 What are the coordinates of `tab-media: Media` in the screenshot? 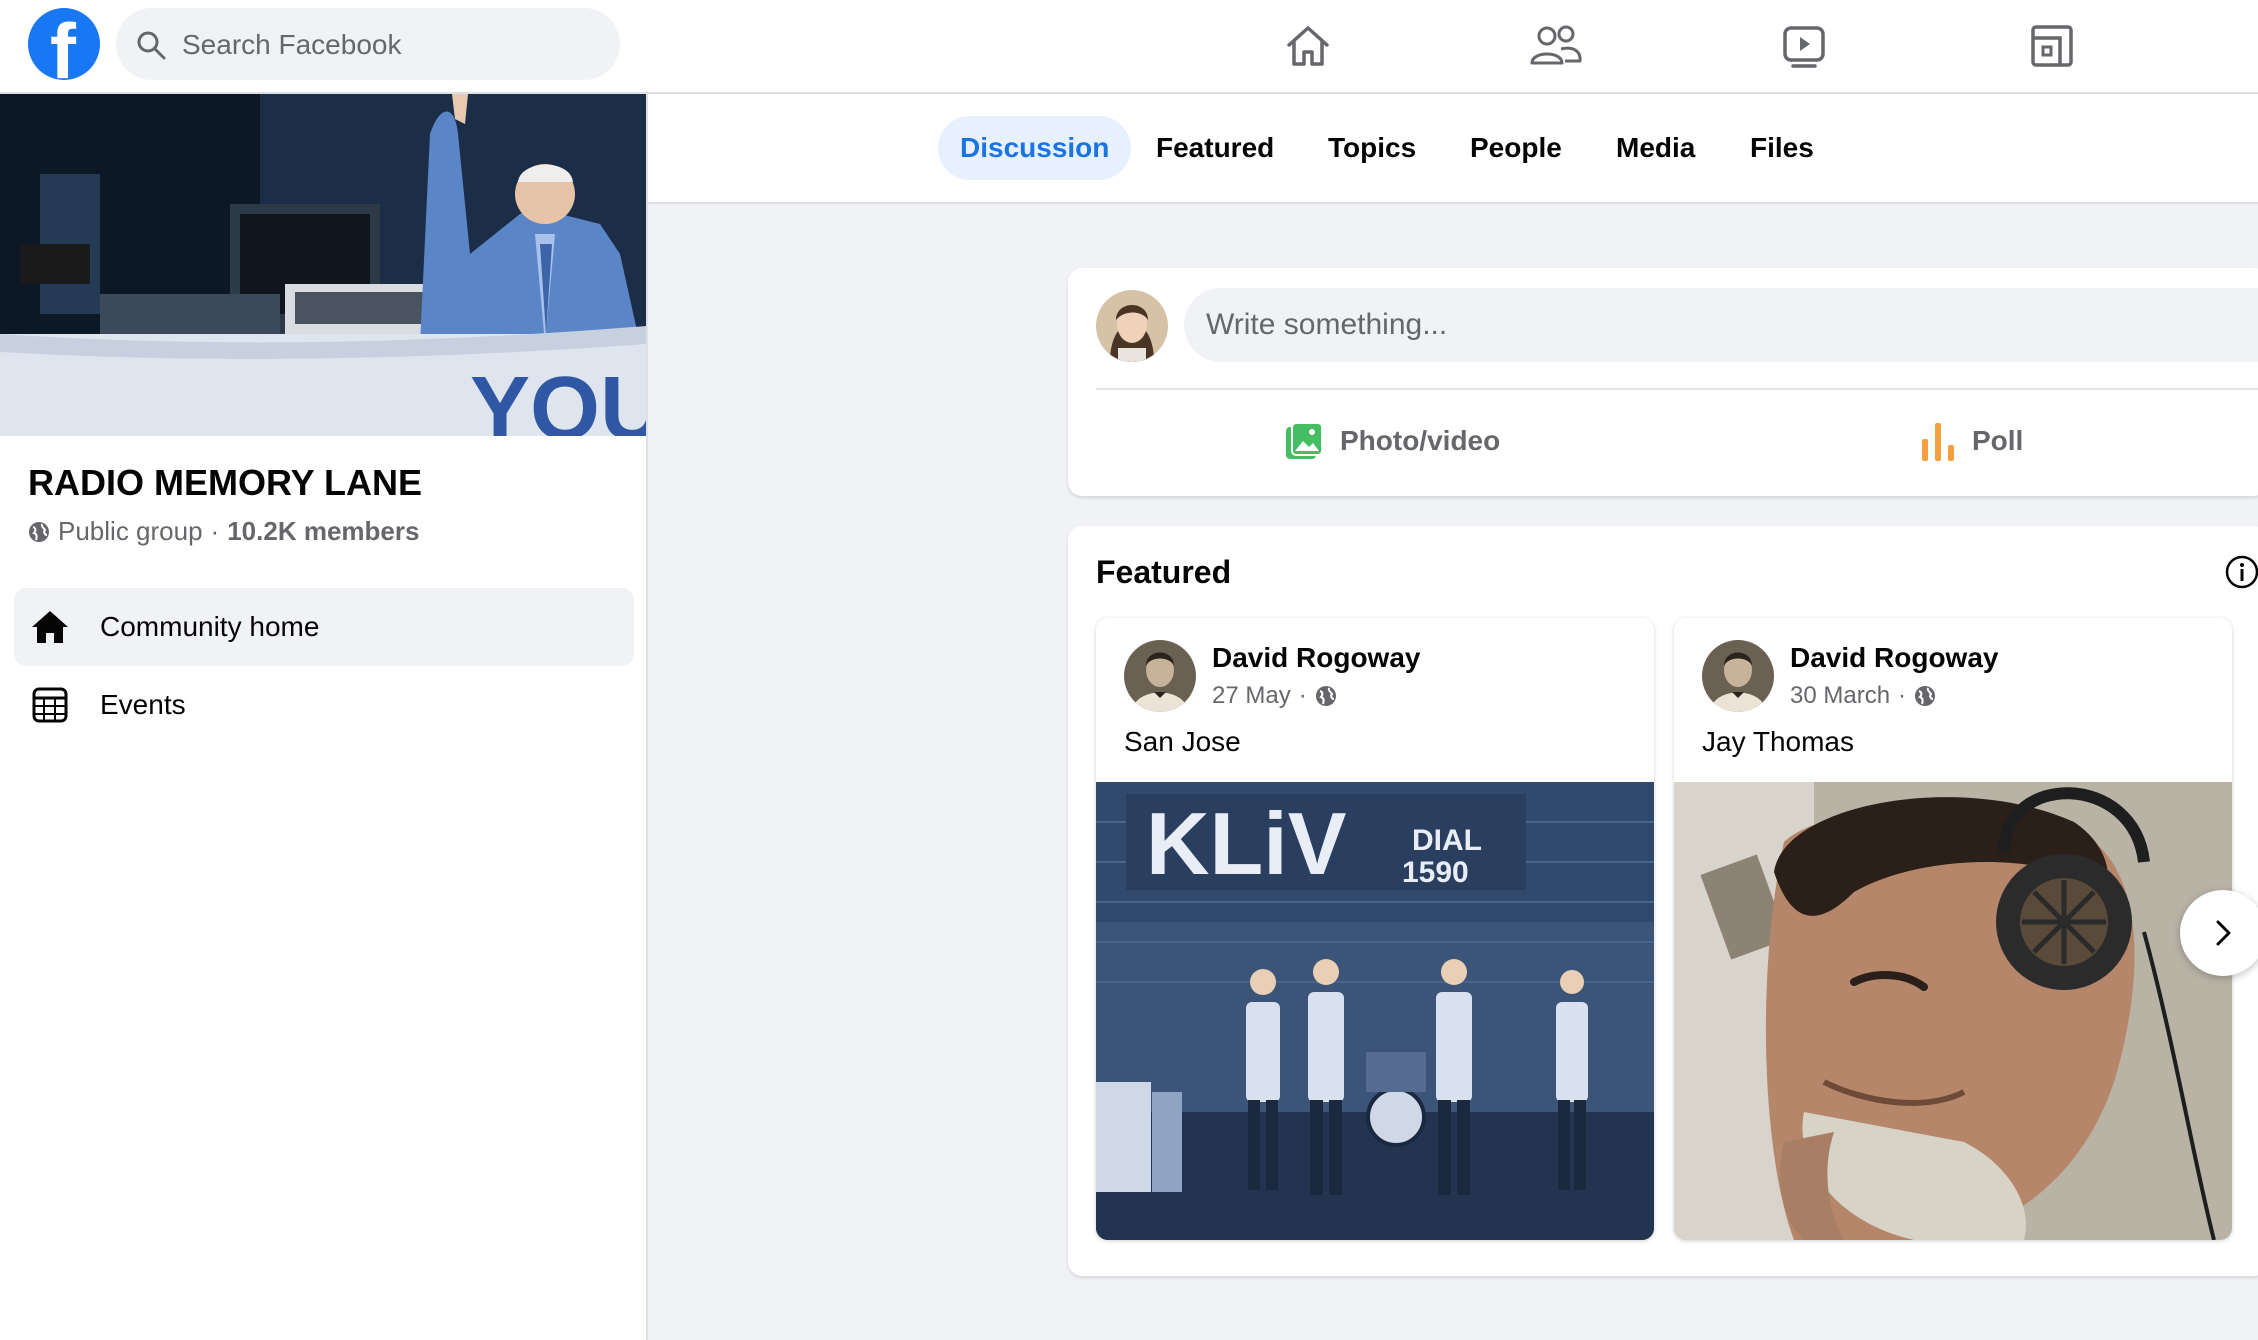 It's located at (1655, 148).